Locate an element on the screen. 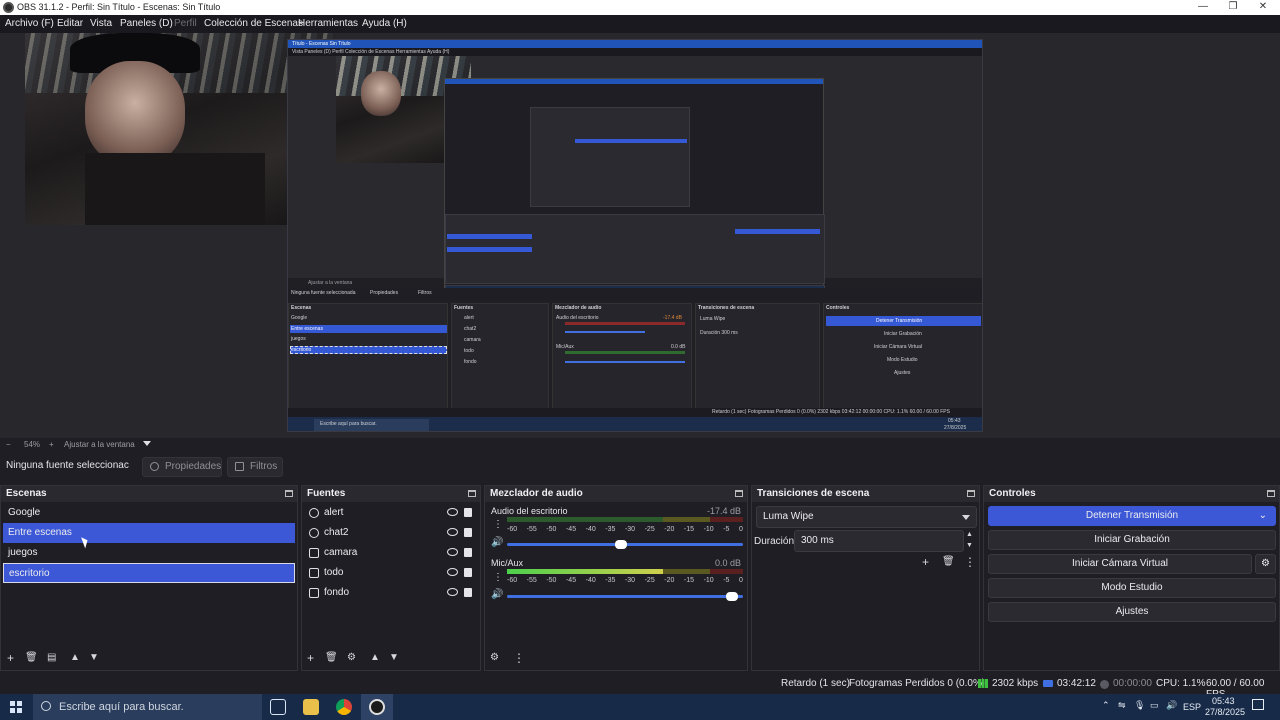  stop-streaming-button: Detener Transmisión ⌄ is located at coordinates (1132, 516).